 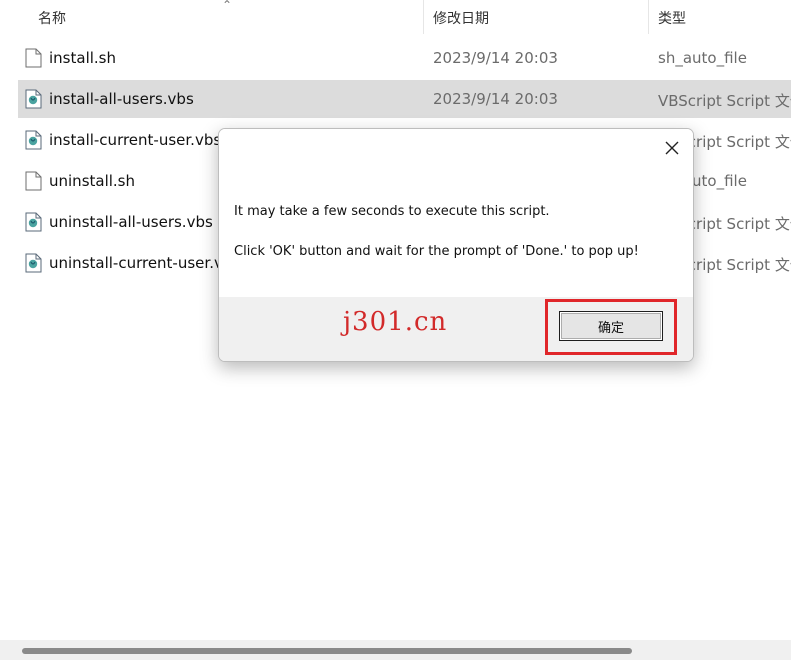 What do you see at coordinates (456, 148) in the screenshot?
I see `dialog-titlebar` at bounding box center [456, 148].